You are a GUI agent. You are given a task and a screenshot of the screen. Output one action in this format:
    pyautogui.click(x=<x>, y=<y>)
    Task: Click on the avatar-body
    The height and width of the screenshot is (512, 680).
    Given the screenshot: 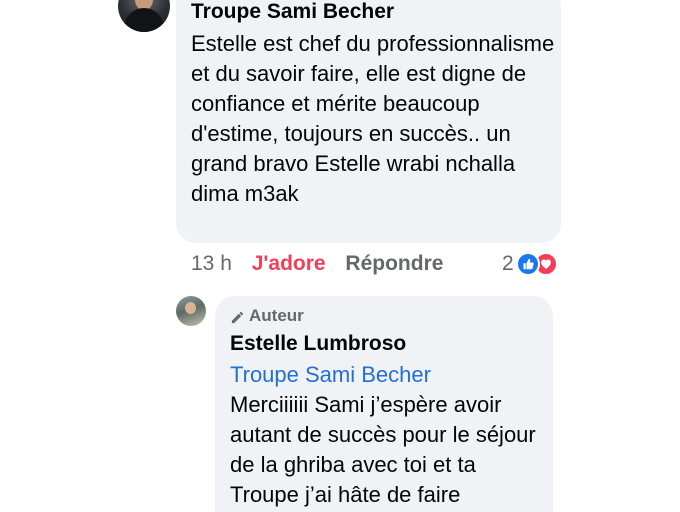 What is the action you would take?
    pyautogui.click(x=144, y=20)
    